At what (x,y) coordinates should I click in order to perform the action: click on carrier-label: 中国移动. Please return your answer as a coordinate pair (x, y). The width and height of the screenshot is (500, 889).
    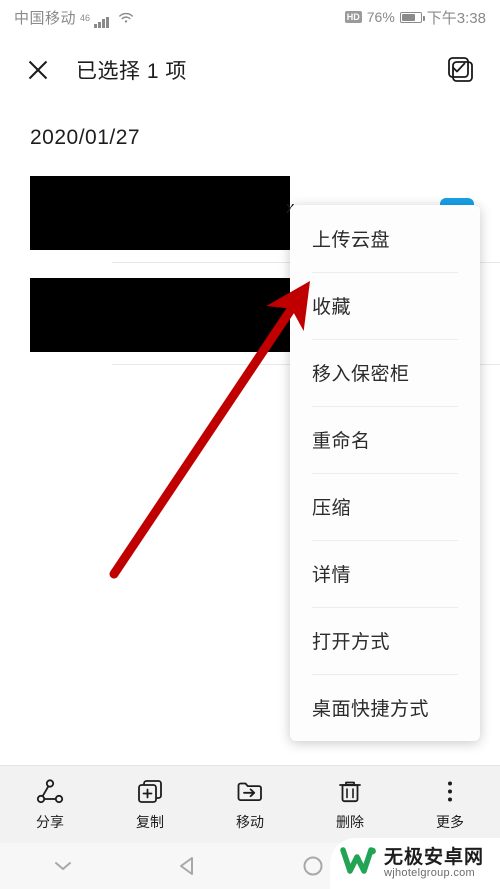
    Looking at the image, I should click on (45, 18).